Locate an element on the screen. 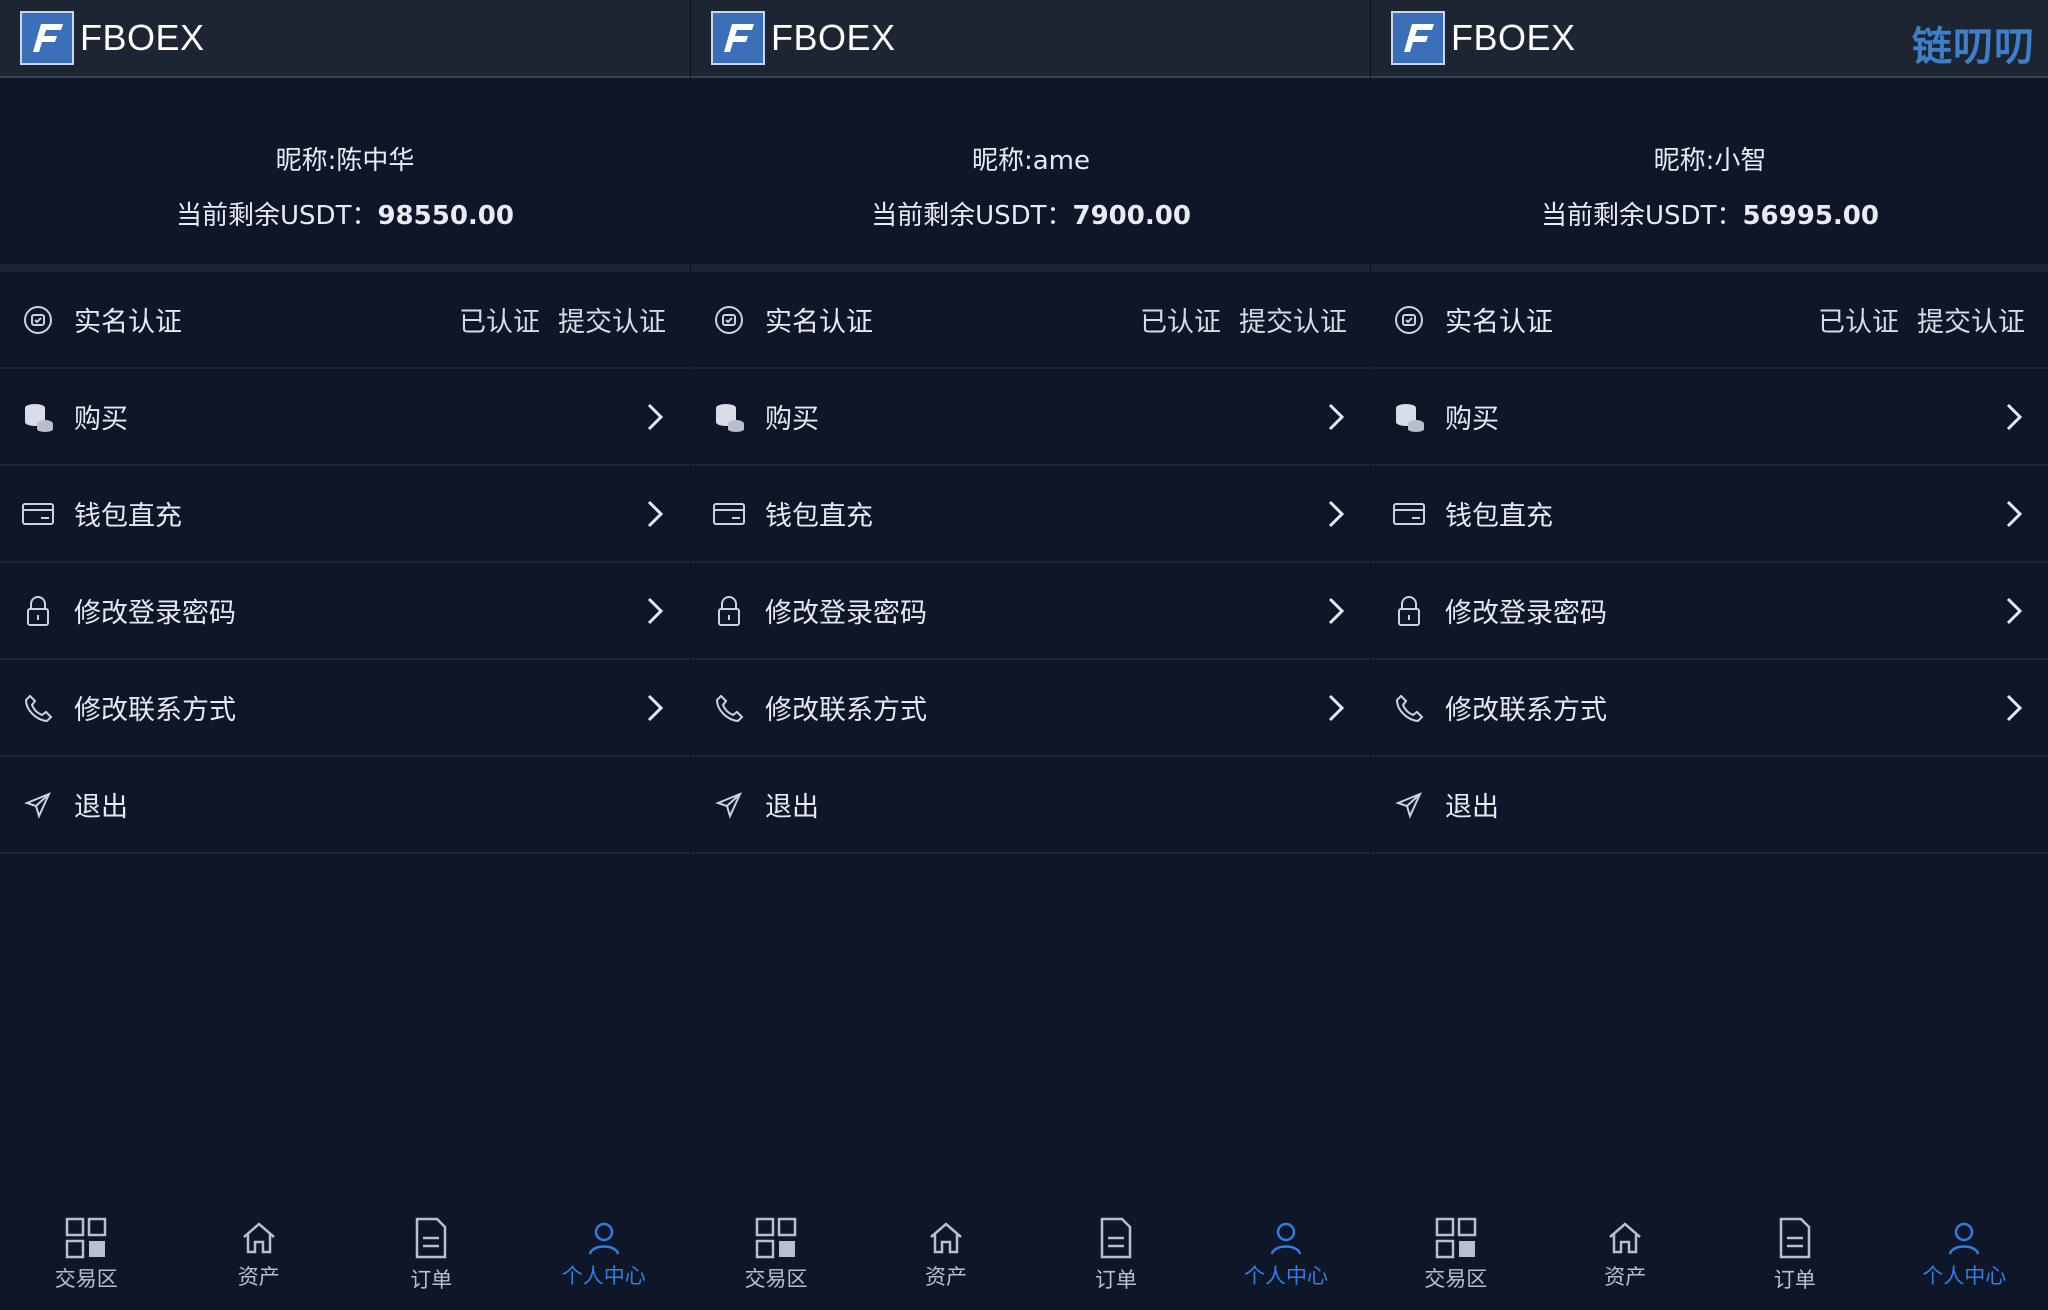 The height and width of the screenshot is (1310, 2048). balance-label: 当前剩余USDT： is located at coordinates (972, 216).